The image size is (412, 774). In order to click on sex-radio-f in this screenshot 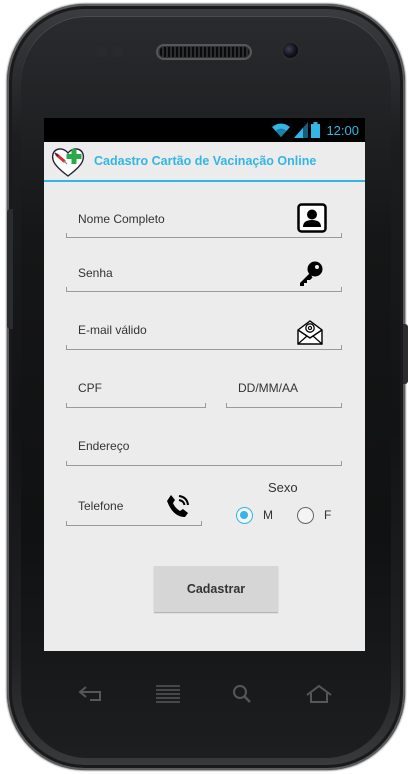, I will do `click(305, 515)`.